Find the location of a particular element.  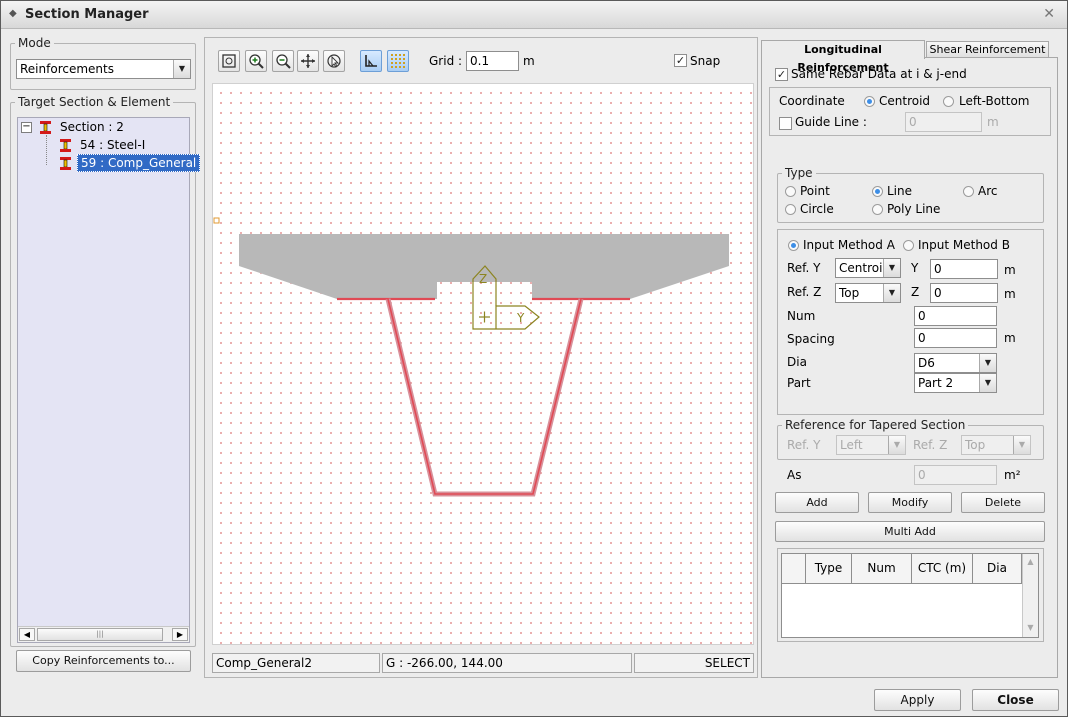

type-line-label: Line is located at coordinates (900, 191).